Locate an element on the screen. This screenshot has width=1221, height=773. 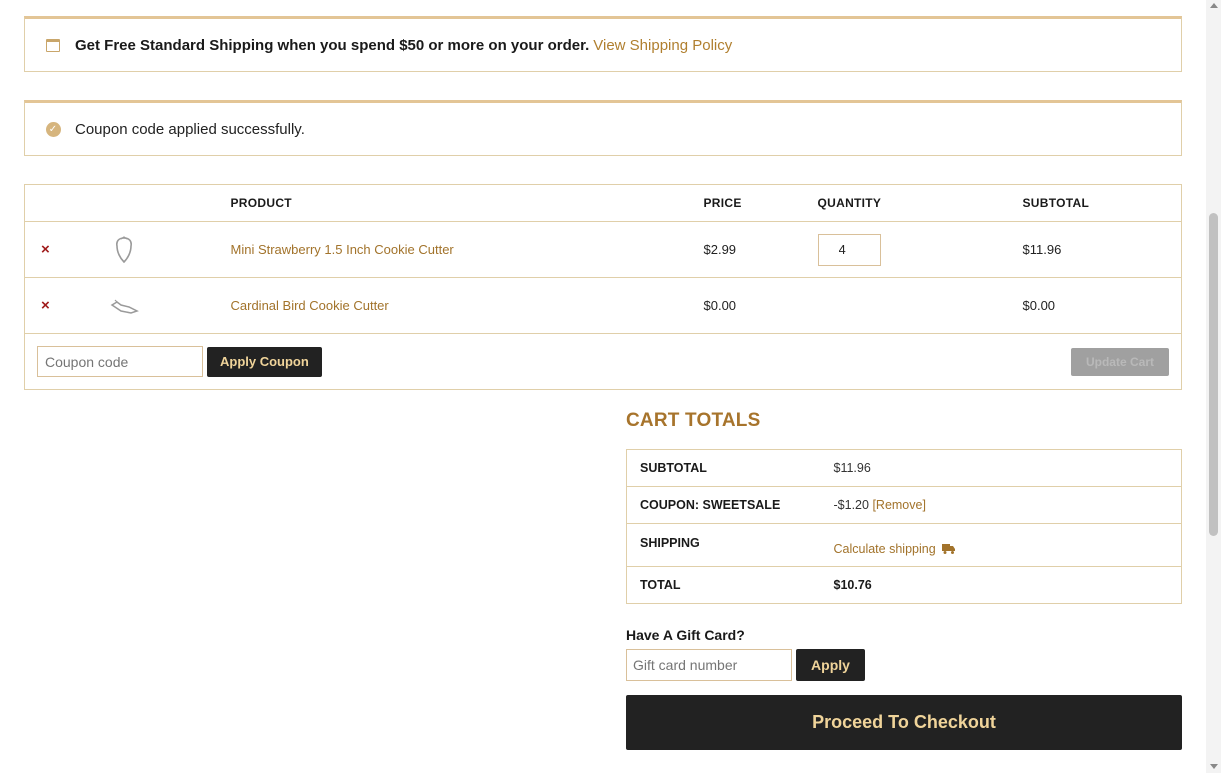
quantity-header: QUANTITY is located at coordinates (920, 203).